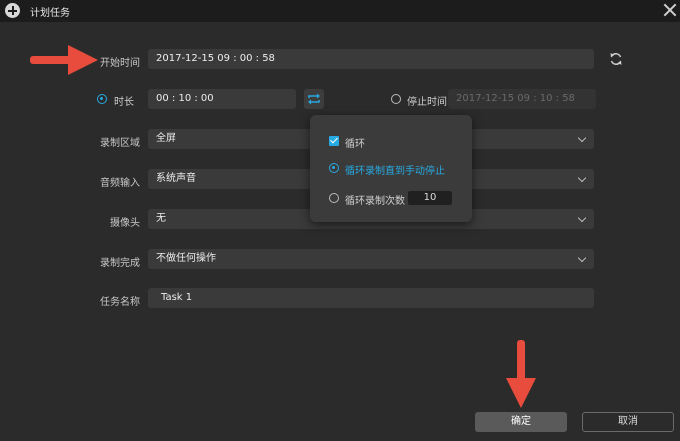  Describe the element at coordinates (222, 99) in the screenshot. I see `duration-input: 00 : 10 : 00` at that location.